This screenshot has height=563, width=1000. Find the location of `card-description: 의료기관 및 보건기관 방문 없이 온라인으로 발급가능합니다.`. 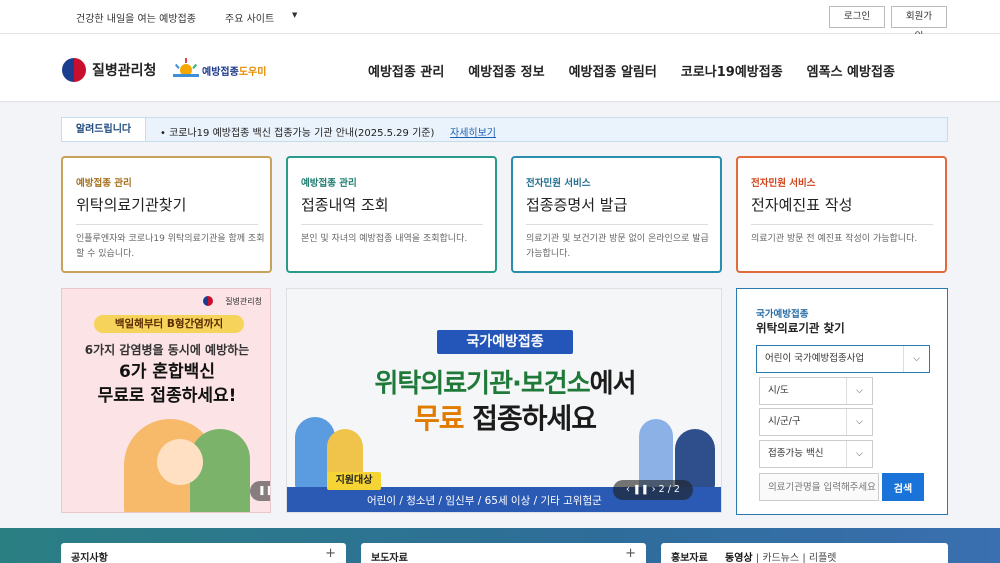

card-description: 의료기관 및 보건기관 방문 없이 온라인으로 발급가능합니다. is located at coordinates (617, 246).